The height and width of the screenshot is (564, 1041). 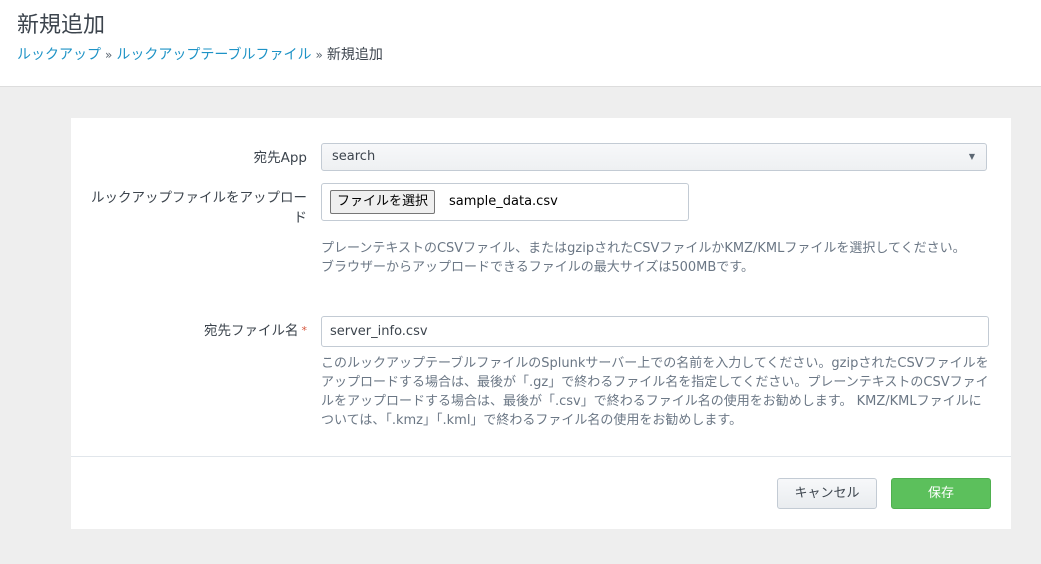 I want to click on required-mark: *, so click(x=304, y=330).